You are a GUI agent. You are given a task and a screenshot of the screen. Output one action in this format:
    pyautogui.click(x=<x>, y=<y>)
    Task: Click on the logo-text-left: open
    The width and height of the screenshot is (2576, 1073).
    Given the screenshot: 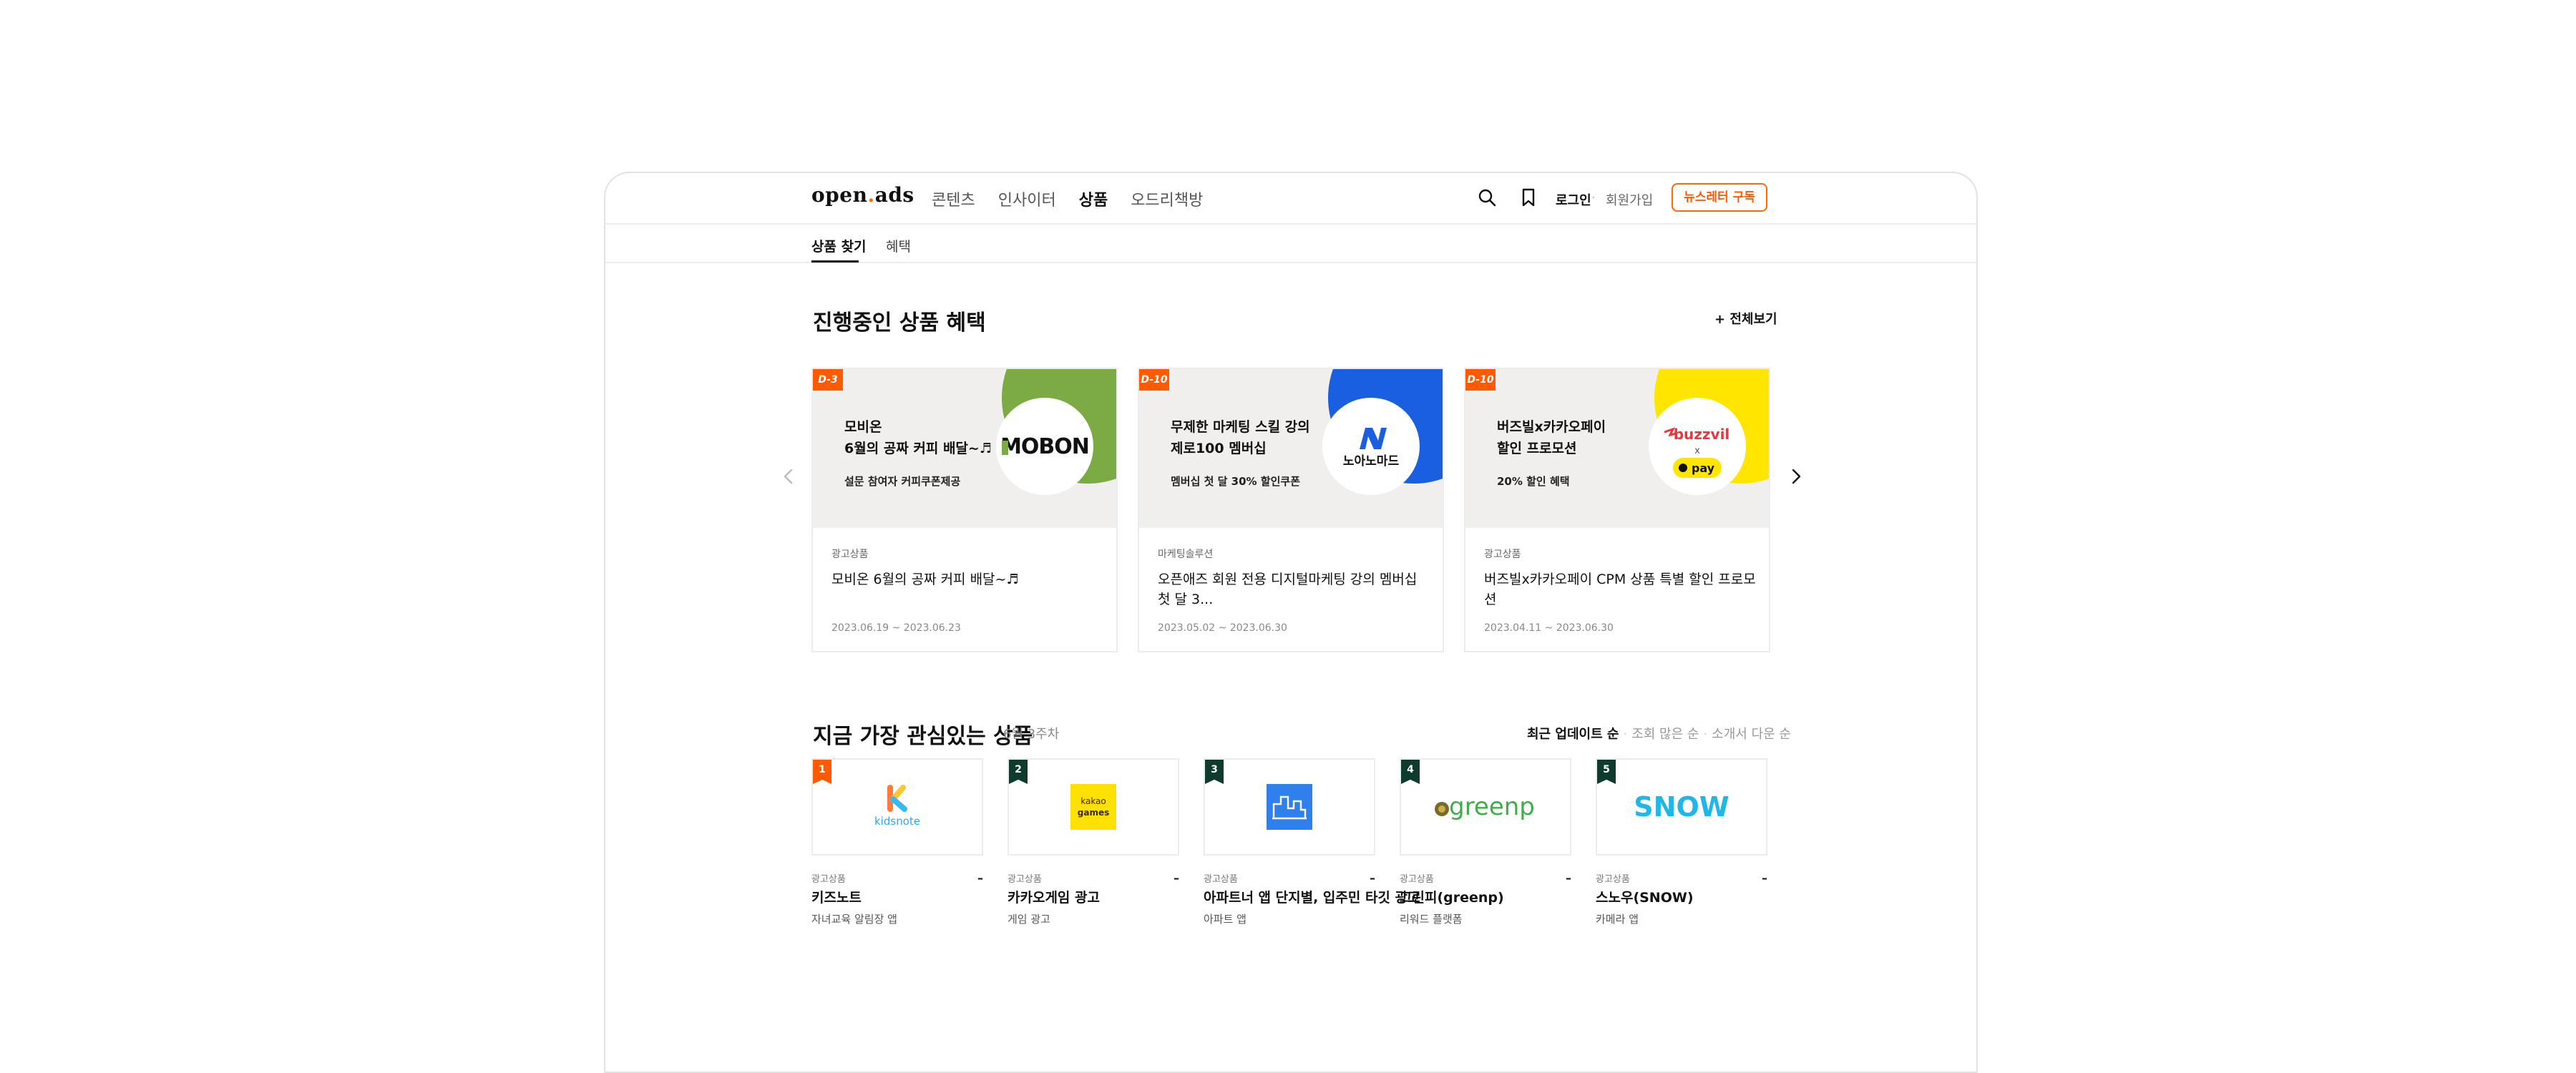 What is the action you would take?
    pyautogui.click(x=839, y=195)
    